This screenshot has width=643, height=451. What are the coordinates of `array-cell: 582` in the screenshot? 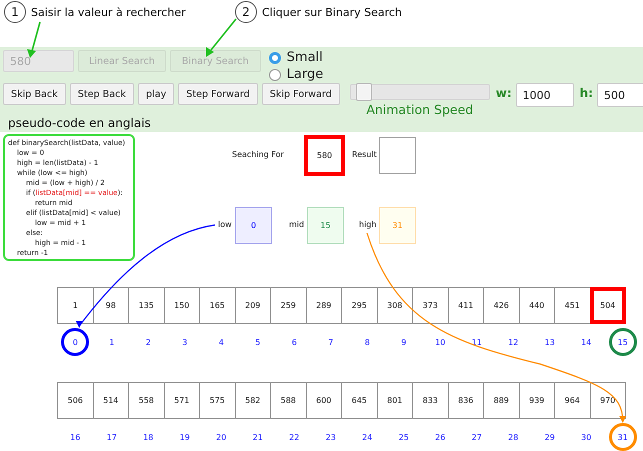 It's located at (252, 400).